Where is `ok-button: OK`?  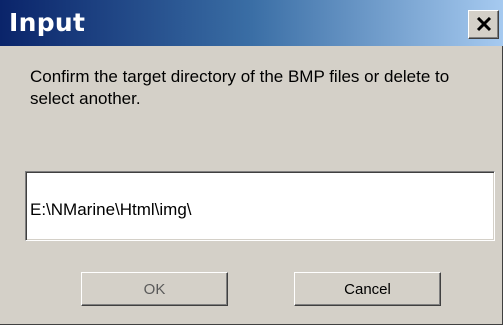
ok-button: OK is located at coordinates (154, 289).